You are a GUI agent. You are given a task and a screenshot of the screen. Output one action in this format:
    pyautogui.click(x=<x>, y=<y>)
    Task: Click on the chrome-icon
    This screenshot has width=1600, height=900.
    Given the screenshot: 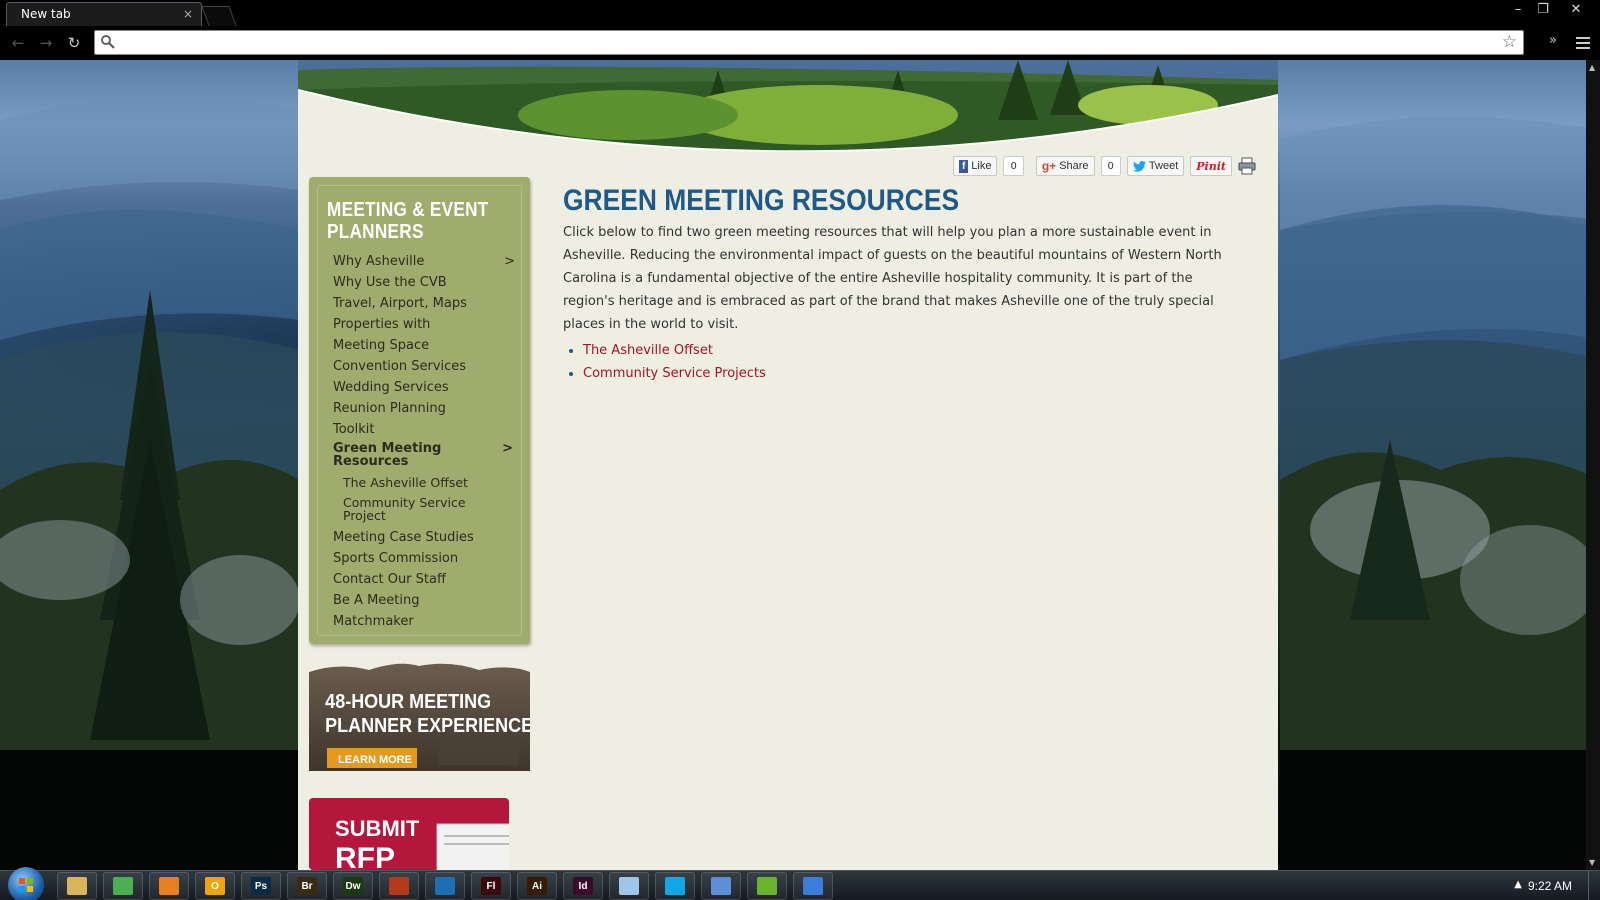 What is the action you would take?
    pyautogui.click(x=123, y=886)
    